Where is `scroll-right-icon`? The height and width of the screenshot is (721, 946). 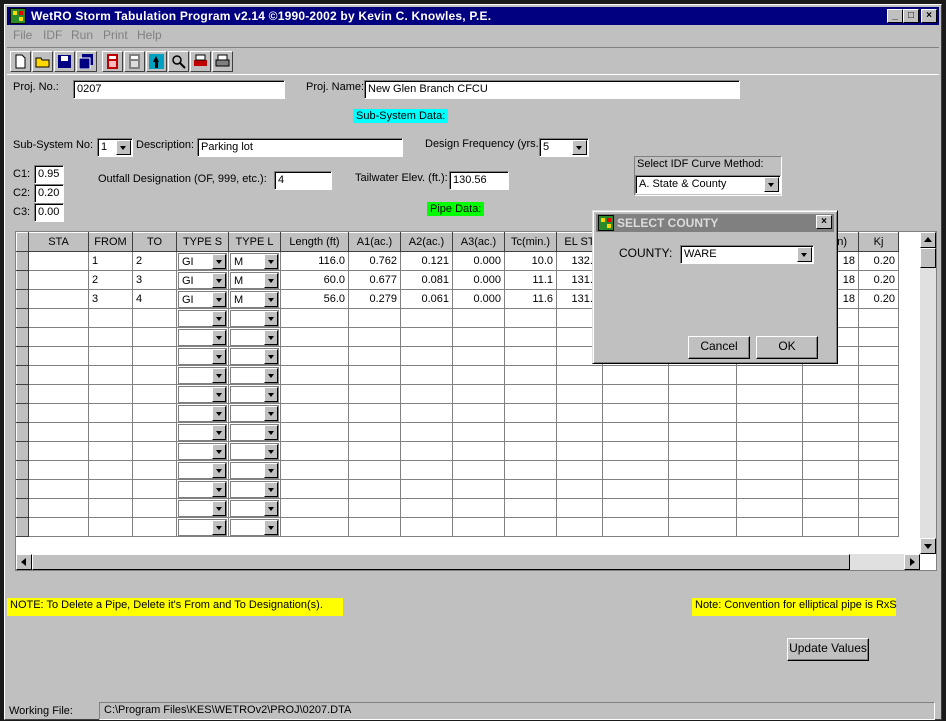
scroll-right-icon is located at coordinates (912, 562).